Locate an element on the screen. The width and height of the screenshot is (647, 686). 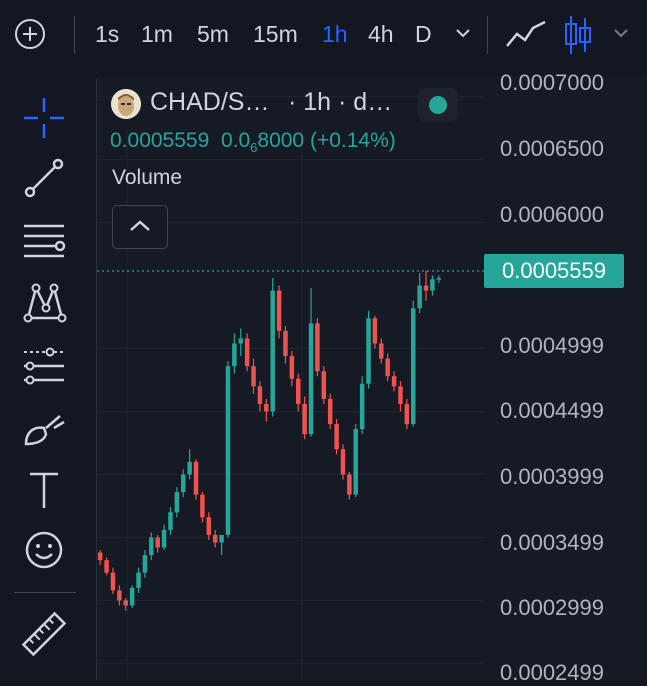
chevron-up-icon is located at coordinates (140, 225).